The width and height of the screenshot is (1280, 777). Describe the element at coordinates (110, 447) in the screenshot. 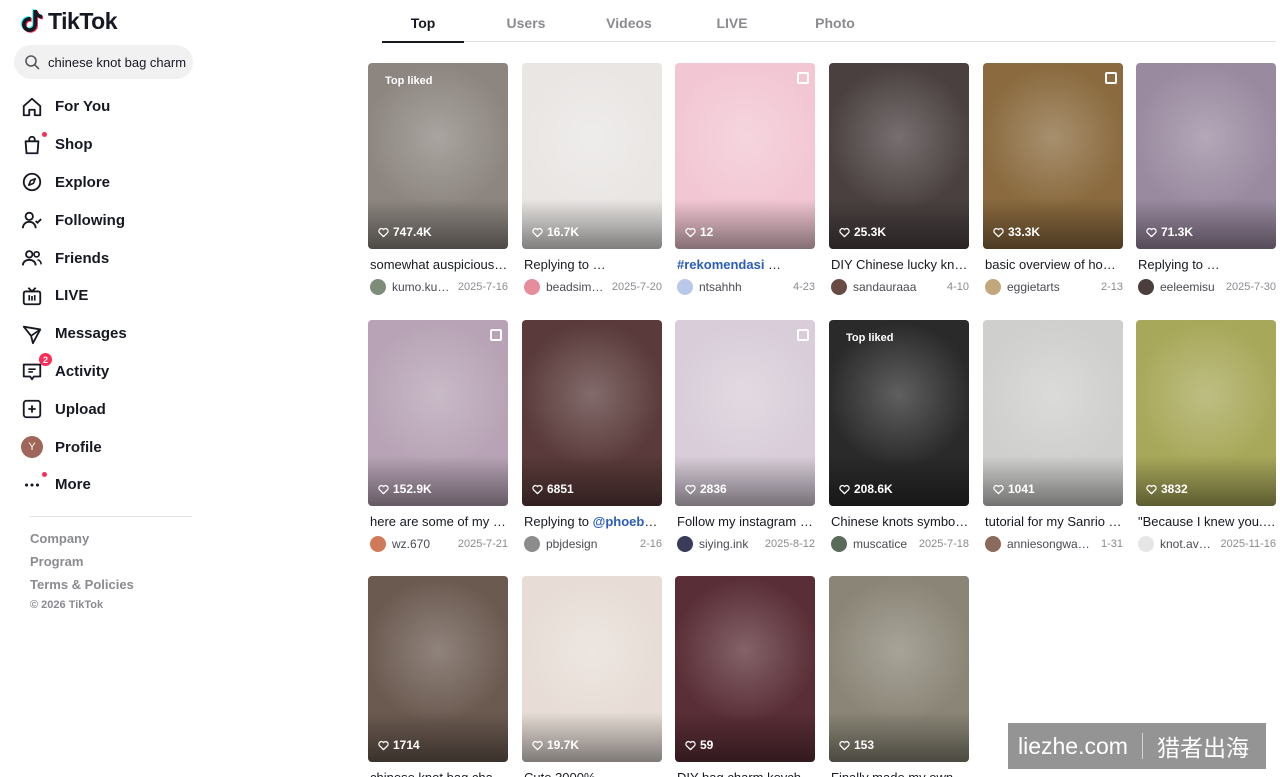

I see `nav-item-profile: Y Profile` at that location.